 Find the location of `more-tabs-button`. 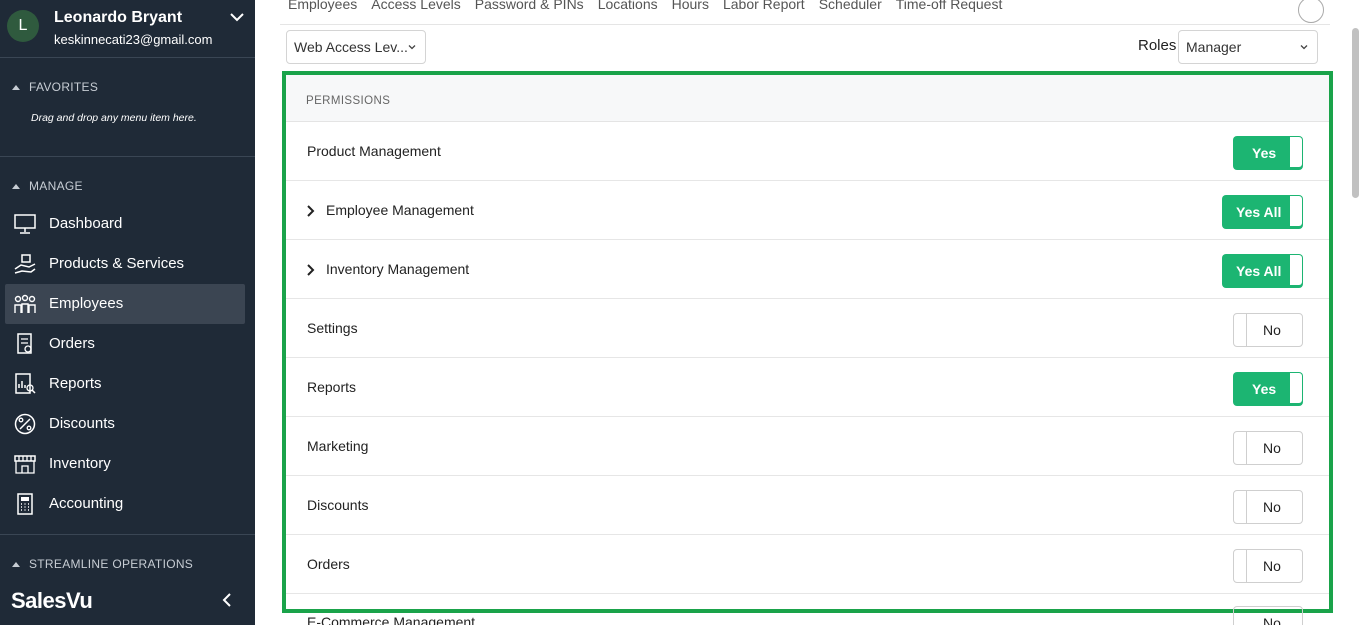

more-tabs-button is located at coordinates (1311, 11).